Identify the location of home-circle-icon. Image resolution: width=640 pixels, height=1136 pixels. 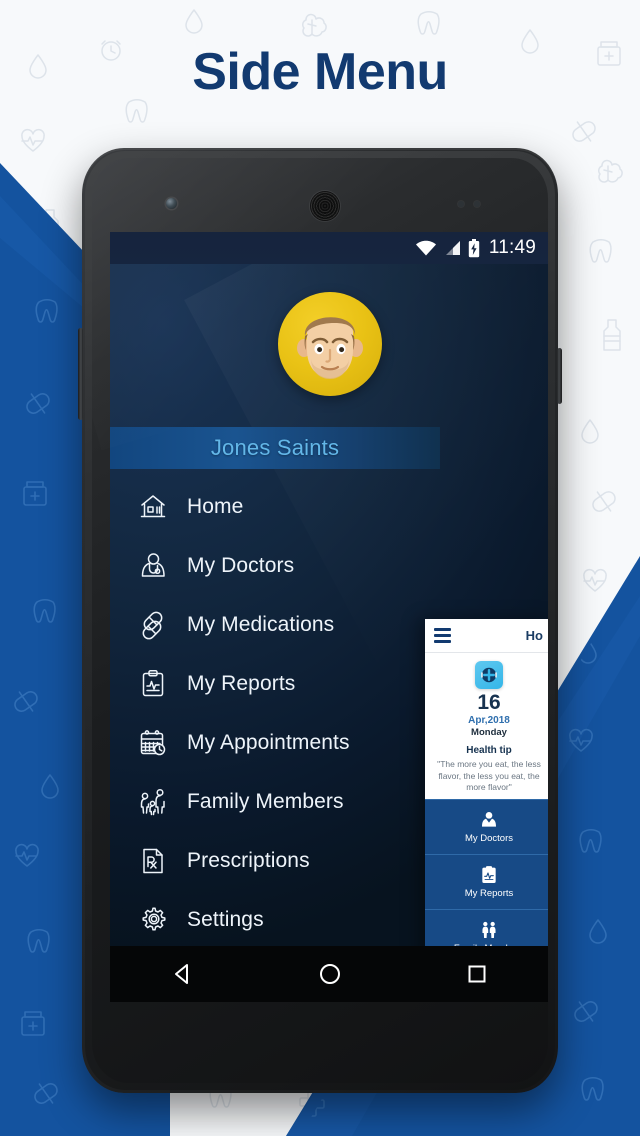
(330, 974).